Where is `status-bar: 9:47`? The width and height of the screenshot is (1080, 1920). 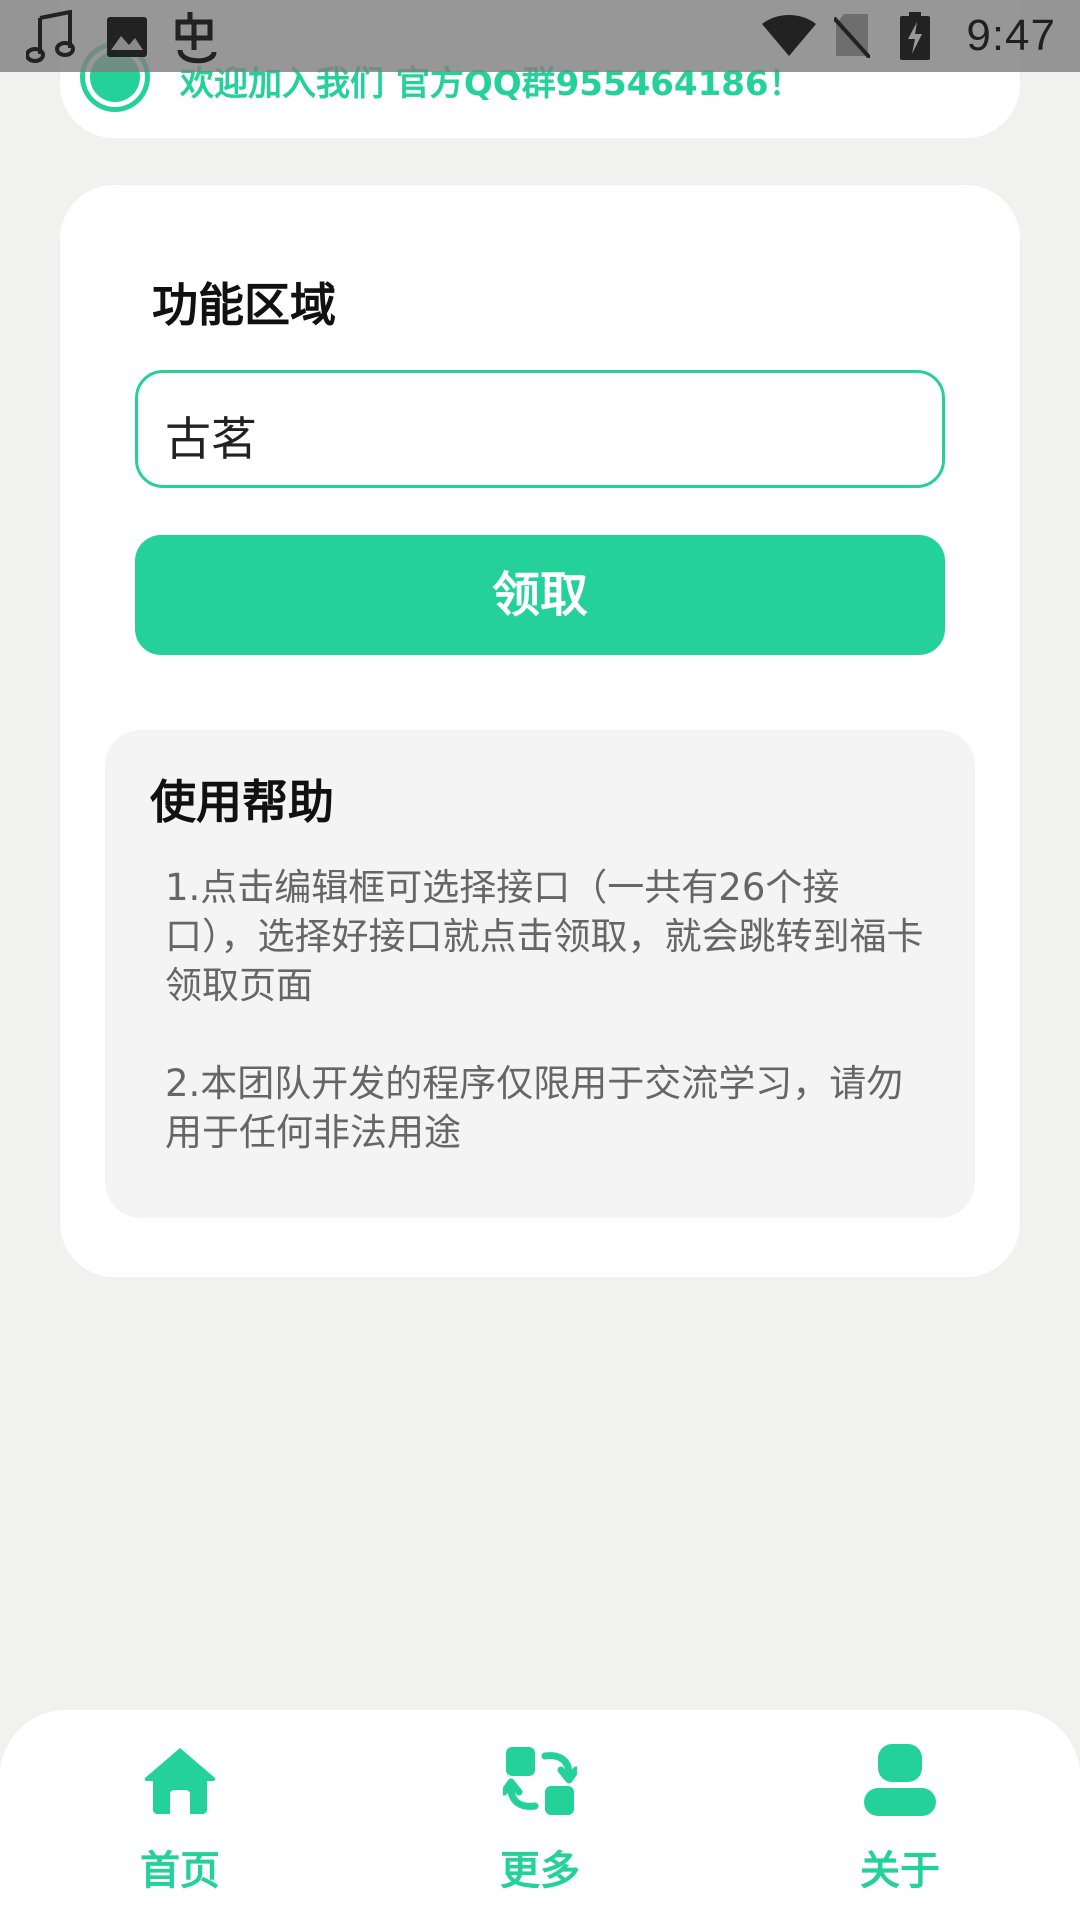 status-bar: 9:47 is located at coordinates (540, 36).